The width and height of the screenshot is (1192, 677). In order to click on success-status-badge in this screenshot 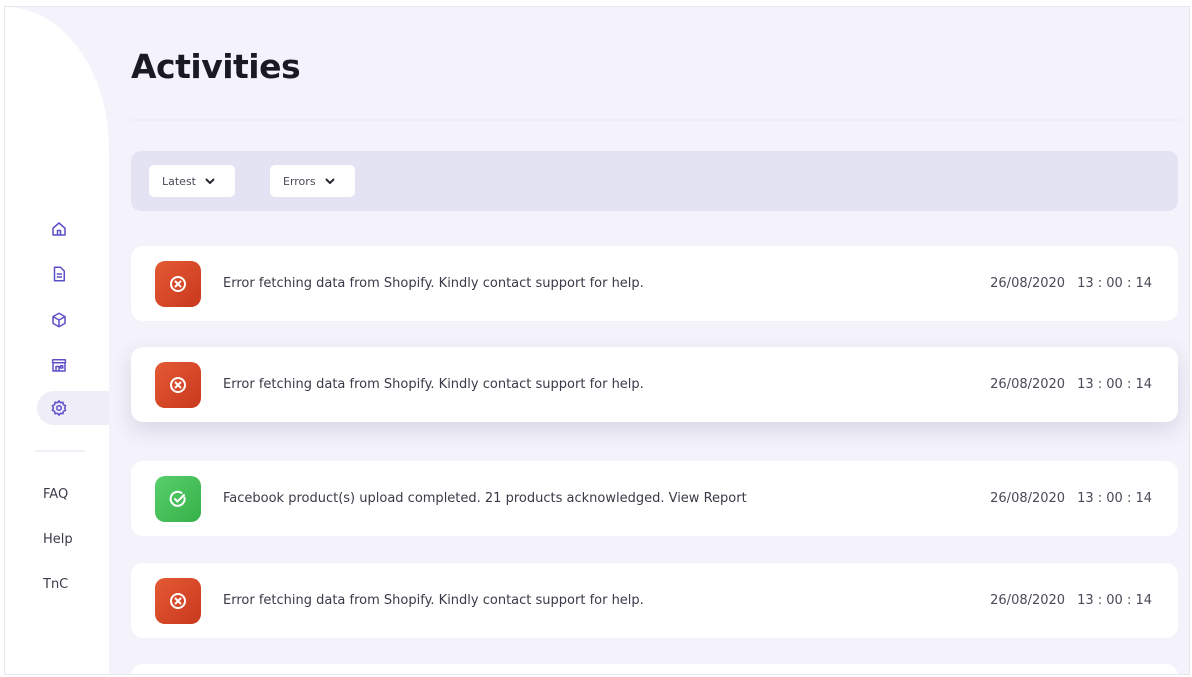, I will do `click(178, 498)`.